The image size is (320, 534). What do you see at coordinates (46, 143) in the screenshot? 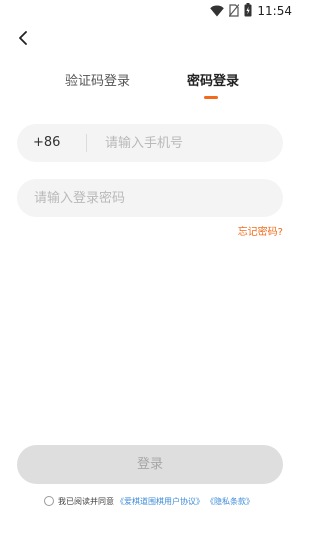
I see `country-code: +86` at bounding box center [46, 143].